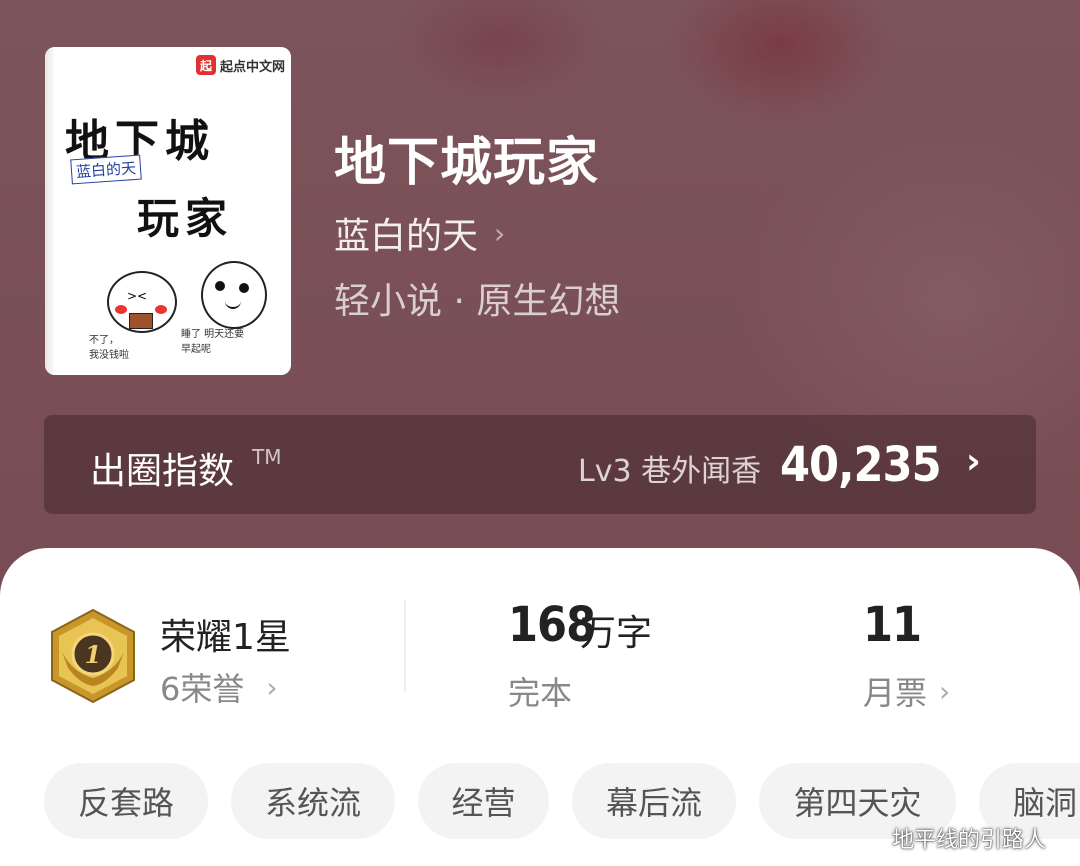  Describe the element at coordinates (225, 637) in the screenshot. I see `honor-title: 荣耀1星` at that location.